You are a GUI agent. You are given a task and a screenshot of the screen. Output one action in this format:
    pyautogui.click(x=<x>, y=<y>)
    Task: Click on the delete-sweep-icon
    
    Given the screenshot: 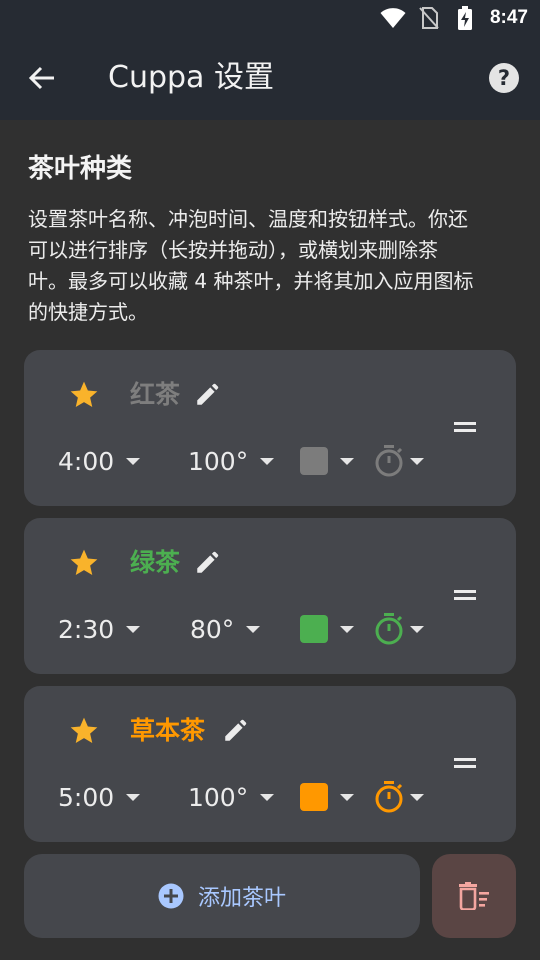 What is the action you would take?
    pyautogui.click(x=474, y=896)
    